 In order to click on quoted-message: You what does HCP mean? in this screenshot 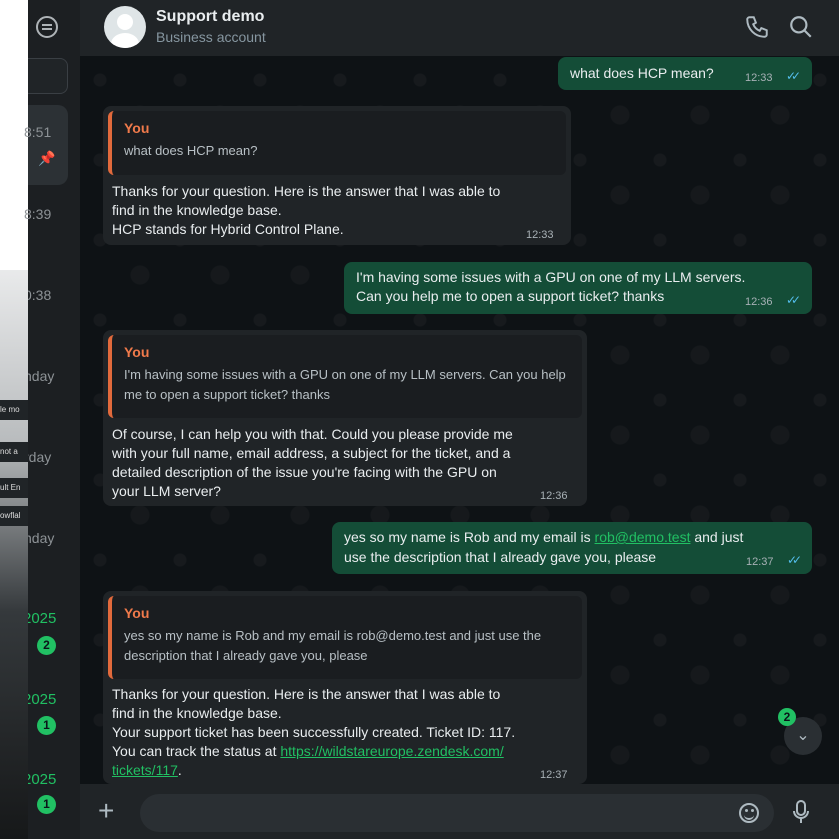, I will do `click(337, 143)`.